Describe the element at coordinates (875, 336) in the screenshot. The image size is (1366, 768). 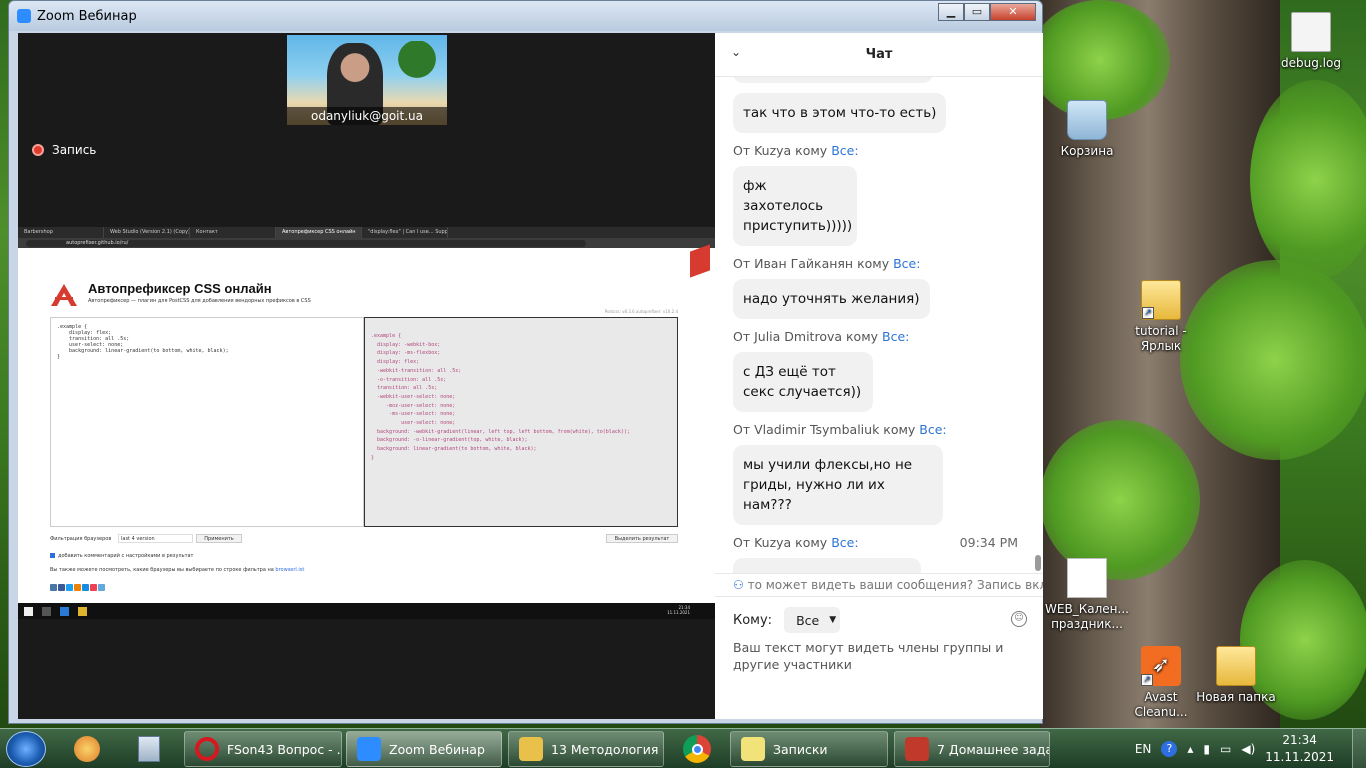
I see `message-sender: От Julia Dmitrova кому Все:` at that location.